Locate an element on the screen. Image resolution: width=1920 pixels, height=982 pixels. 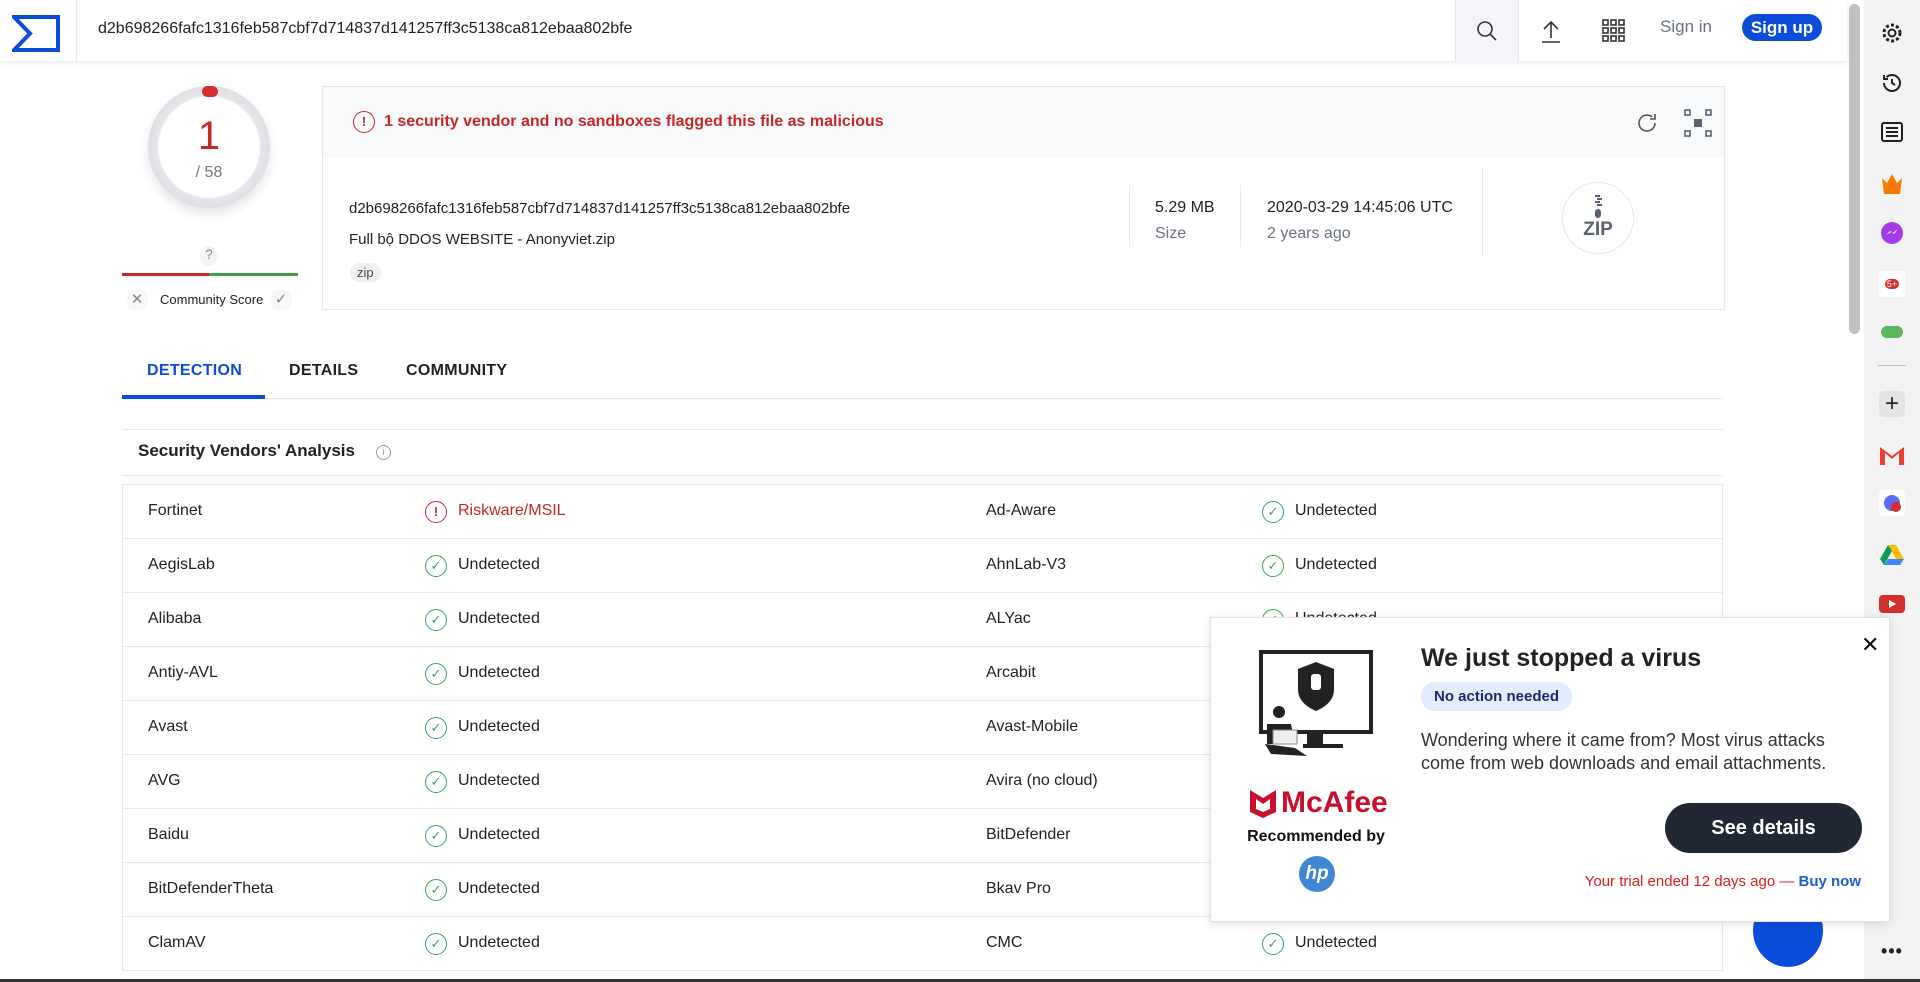
detection-result: Riskware/MSIL is located at coordinates (512, 510).